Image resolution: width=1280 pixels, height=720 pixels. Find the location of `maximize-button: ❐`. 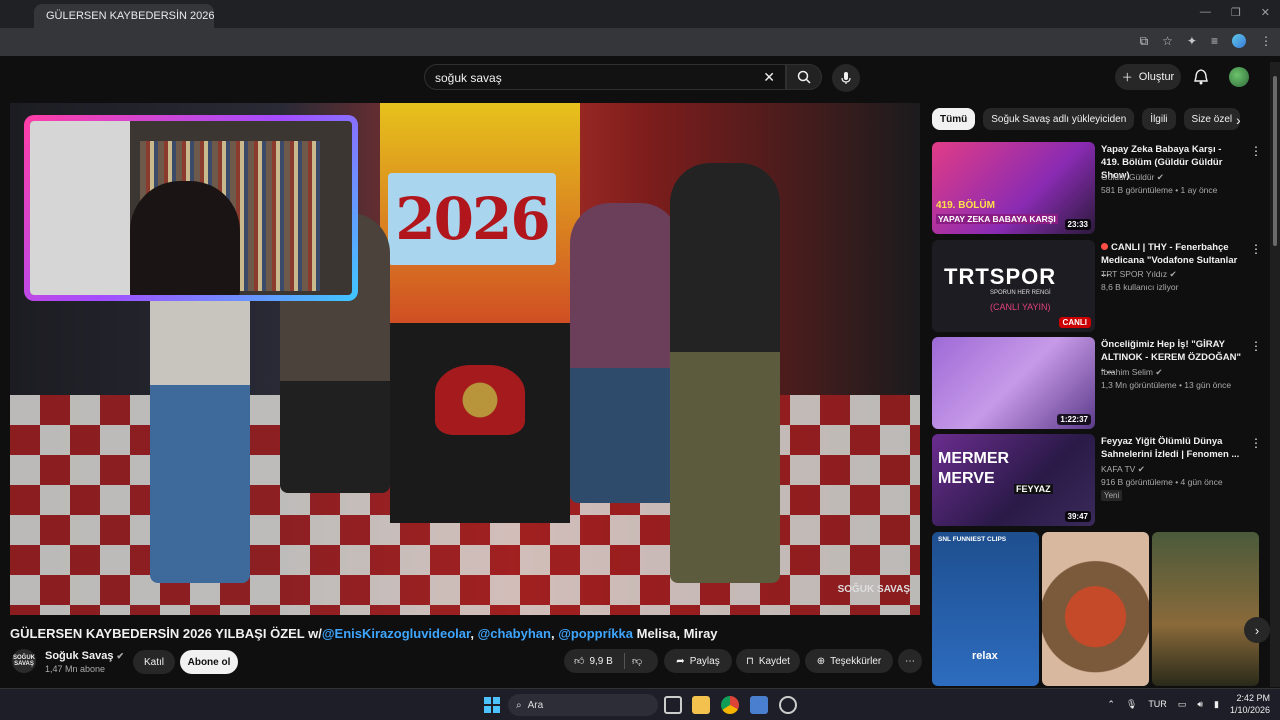

maximize-button: ❐ is located at coordinates (1236, 12).